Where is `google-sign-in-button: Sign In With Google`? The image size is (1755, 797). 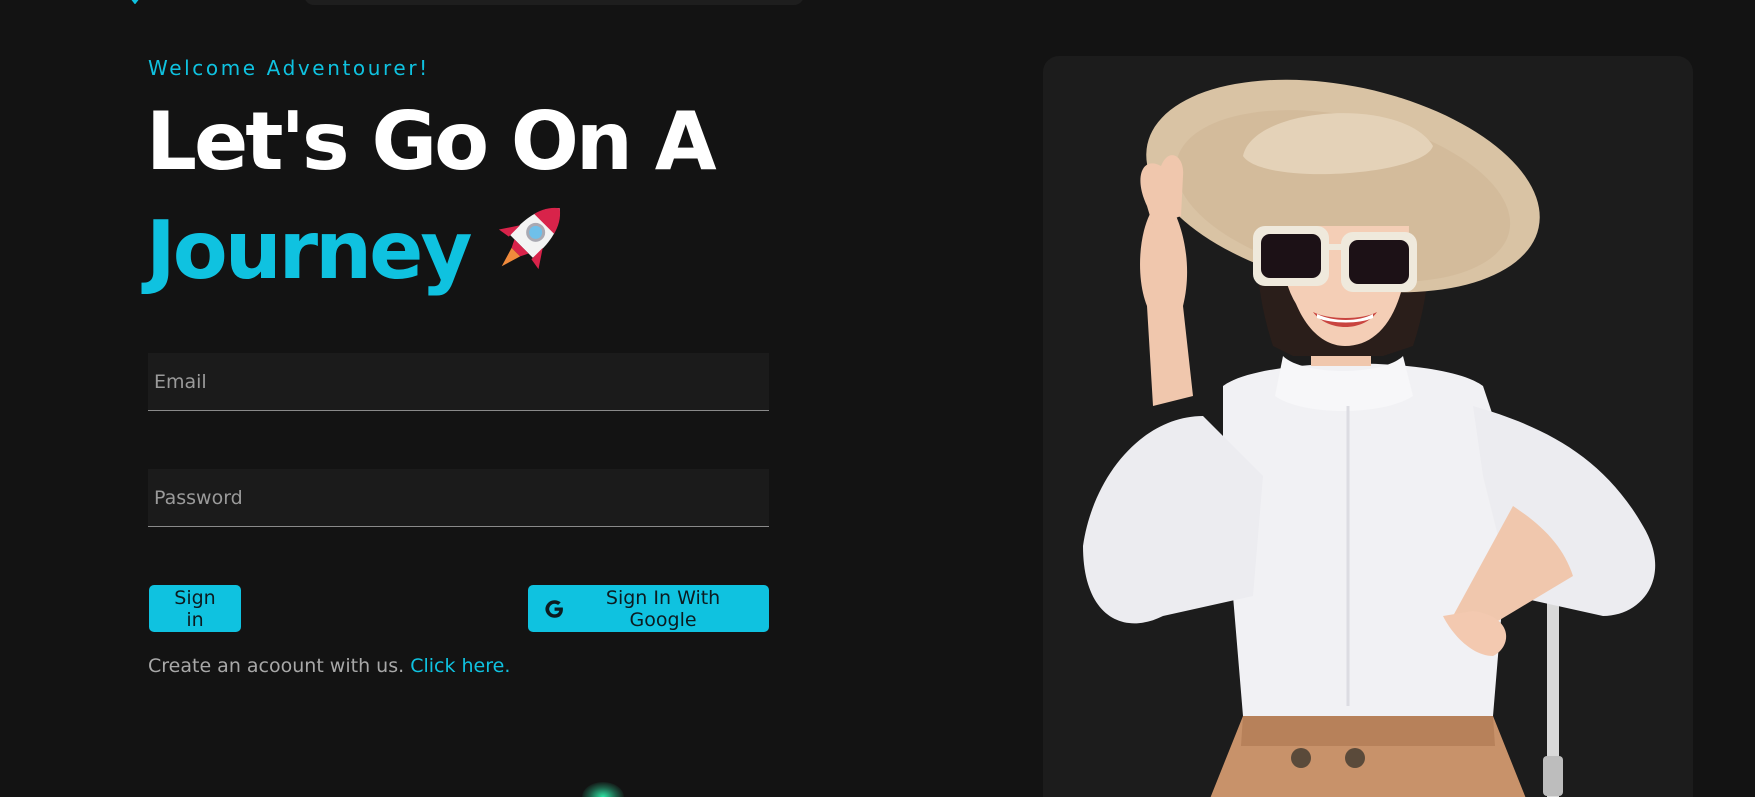 google-sign-in-button: Sign In With Google is located at coordinates (648, 608).